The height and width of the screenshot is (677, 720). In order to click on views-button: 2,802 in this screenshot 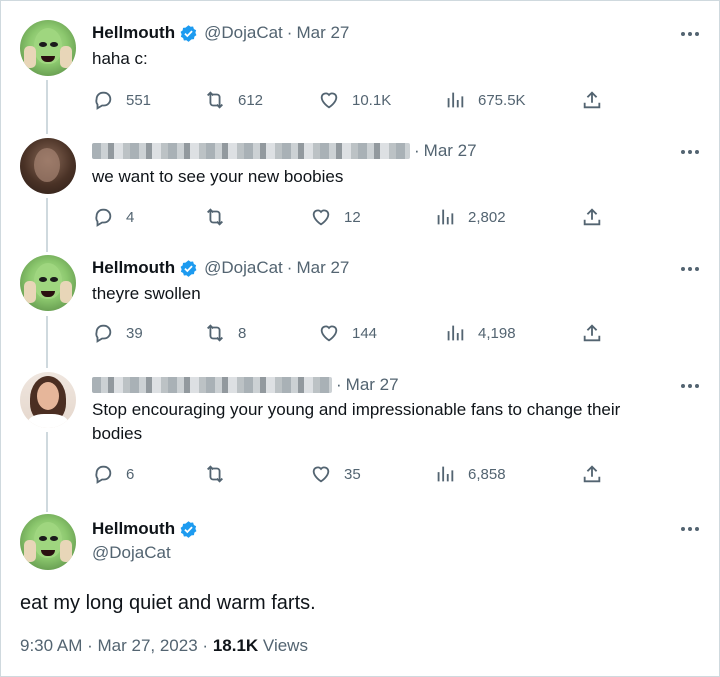, I will do `click(470, 217)`.